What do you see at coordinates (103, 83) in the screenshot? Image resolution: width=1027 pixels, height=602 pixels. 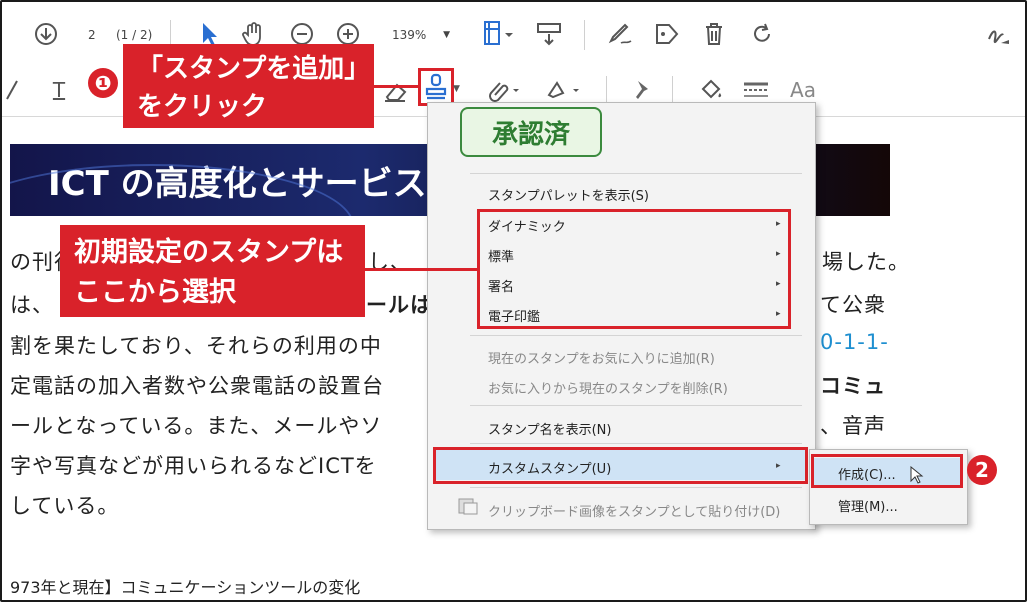 I see `step-number-badge: ❶` at bounding box center [103, 83].